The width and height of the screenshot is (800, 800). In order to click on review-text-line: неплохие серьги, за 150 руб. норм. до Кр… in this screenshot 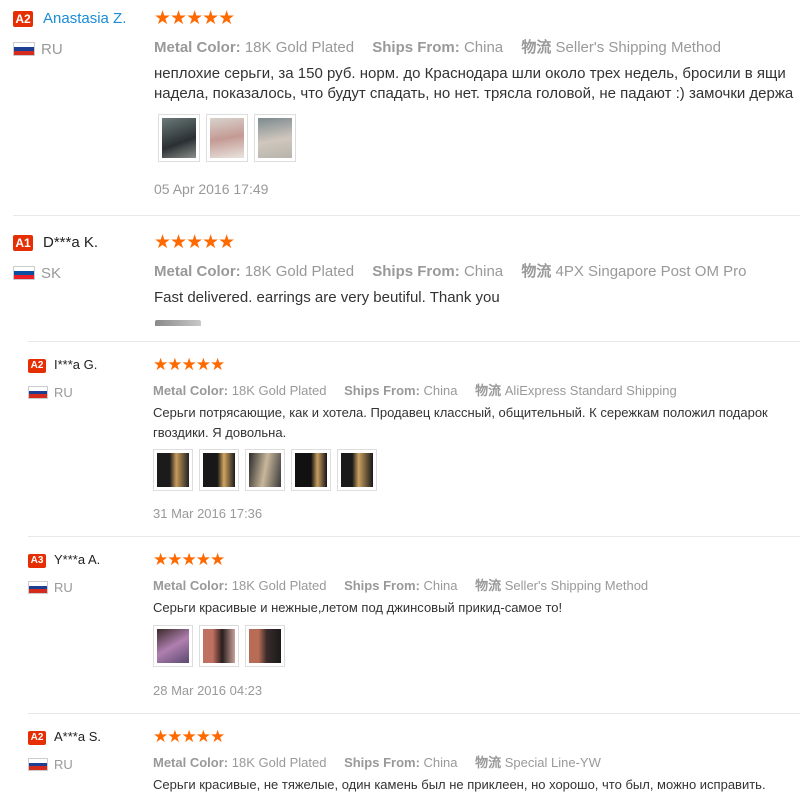, I will do `click(470, 73)`.